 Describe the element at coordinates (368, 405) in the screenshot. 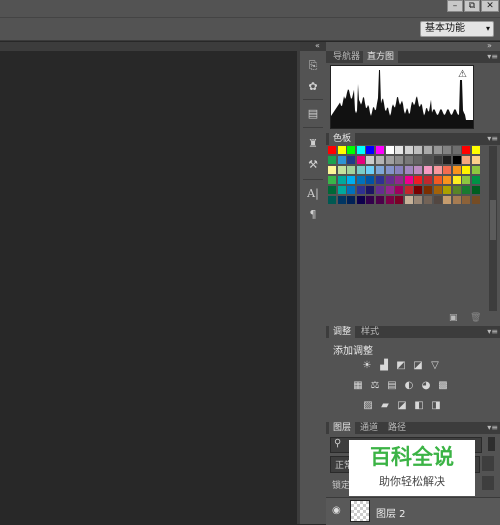

I see `invert-icon: ▨` at that location.